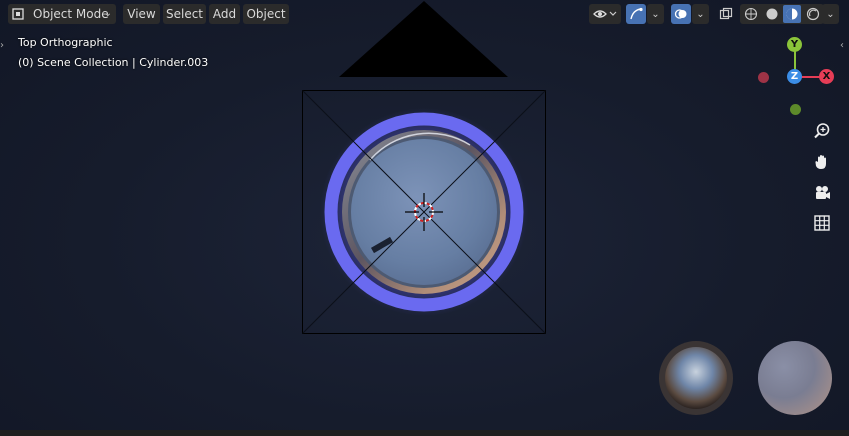  I want to click on gizmo-z-label: Z, so click(794, 76).